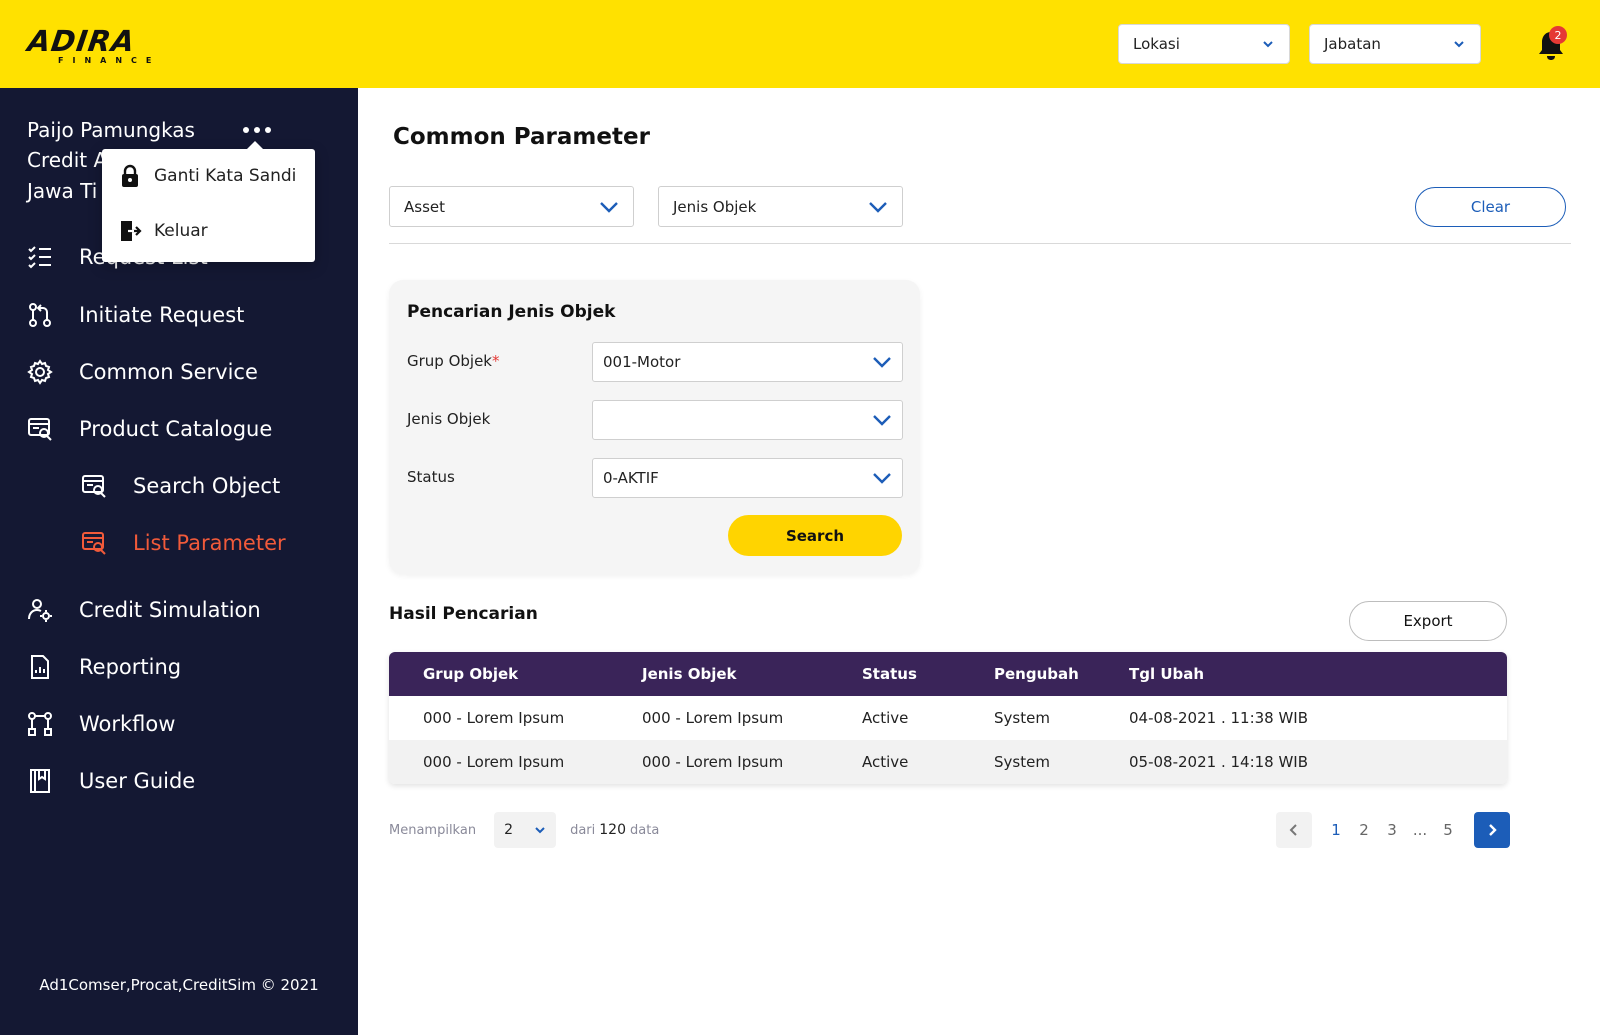 This screenshot has width=1600, height=1035. Describe the element at coordinates (1395, 44) in the screenshot. I see `position-select: Jabatan` at that location.